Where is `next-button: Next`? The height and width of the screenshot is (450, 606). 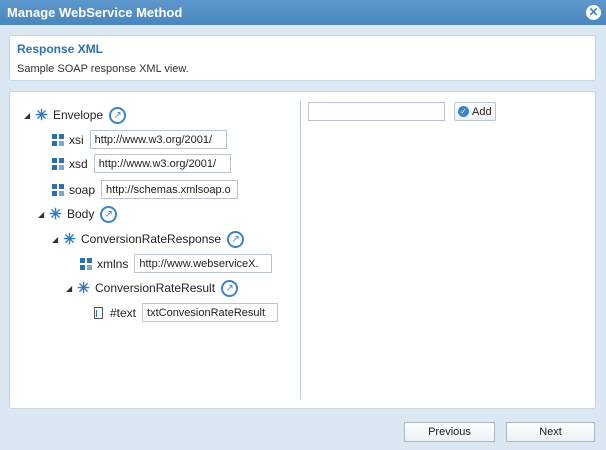
next-button: Next is located at coordinates (550, 432).